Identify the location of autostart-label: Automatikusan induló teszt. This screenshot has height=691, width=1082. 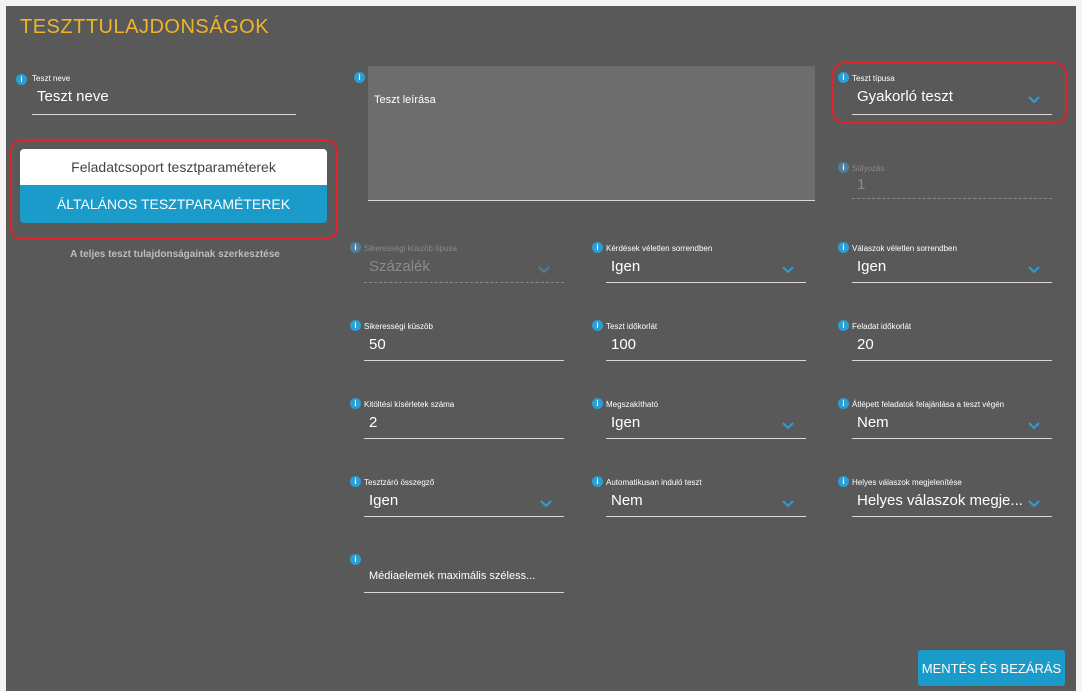
(654, 482).